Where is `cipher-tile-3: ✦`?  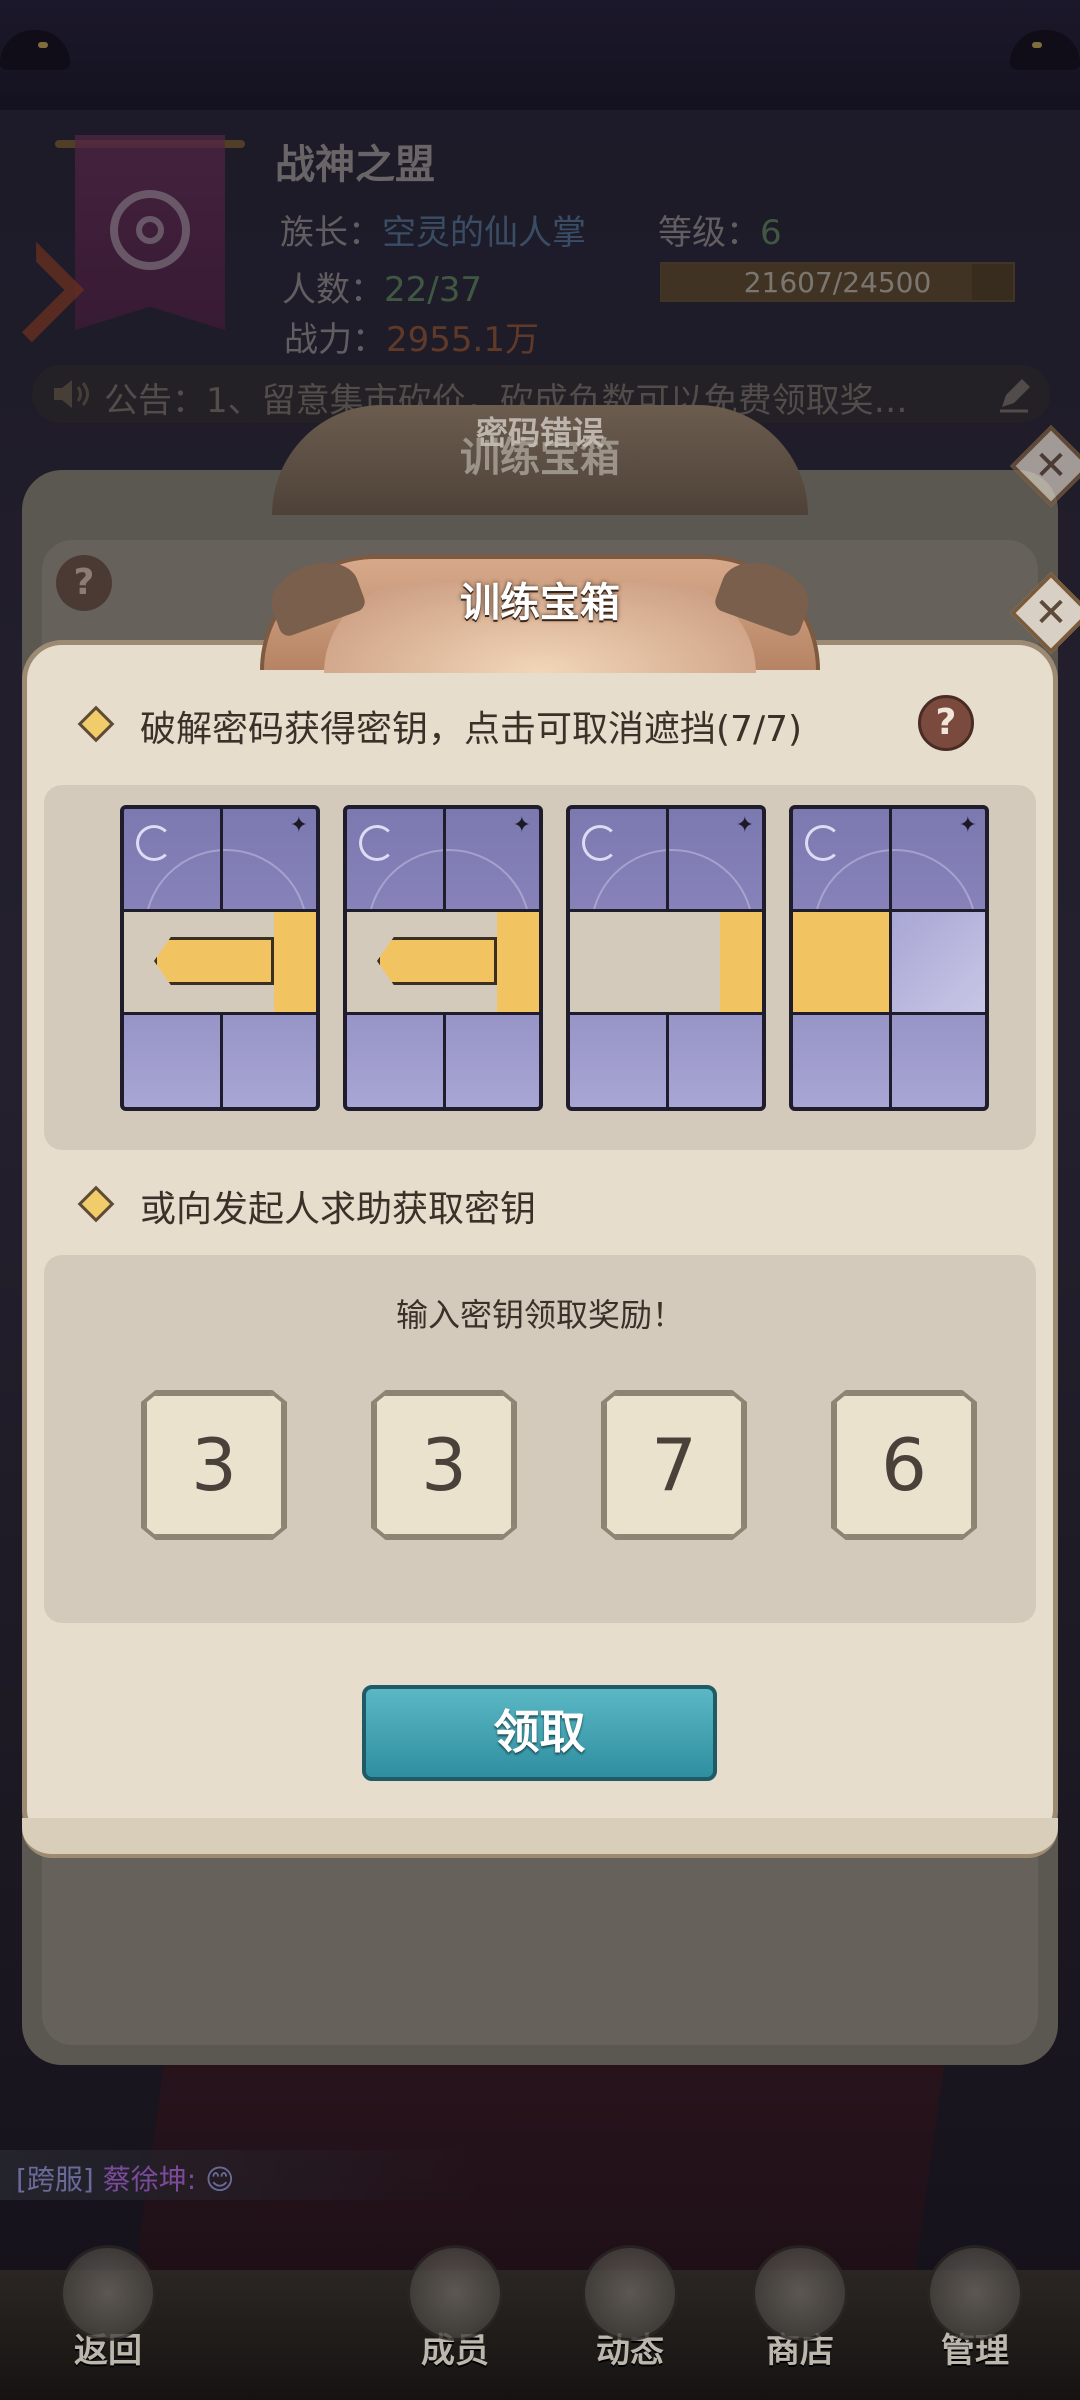
cipher-tile-3: ✦ is located at coordinates (666, 958).